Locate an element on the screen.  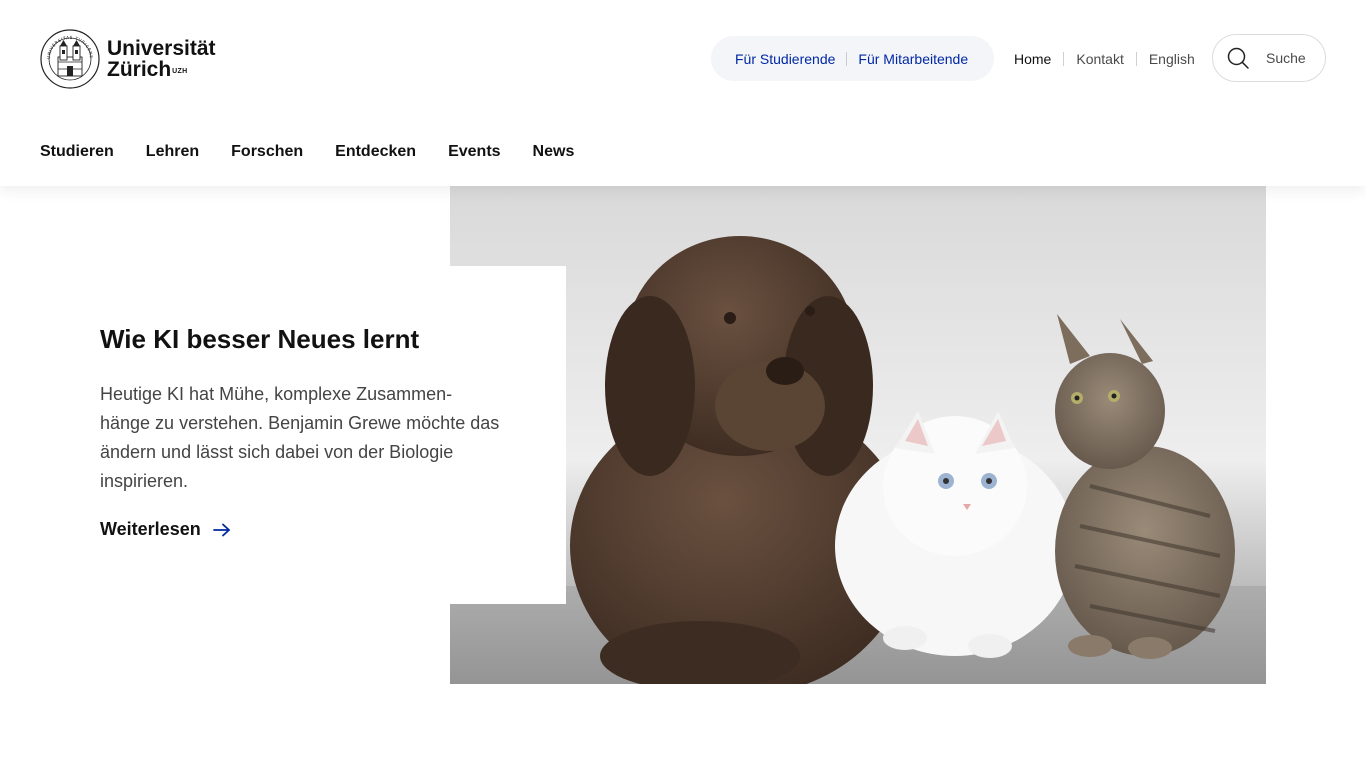
main-nav-lehren: Lehren is located at coordinates (172, 152).